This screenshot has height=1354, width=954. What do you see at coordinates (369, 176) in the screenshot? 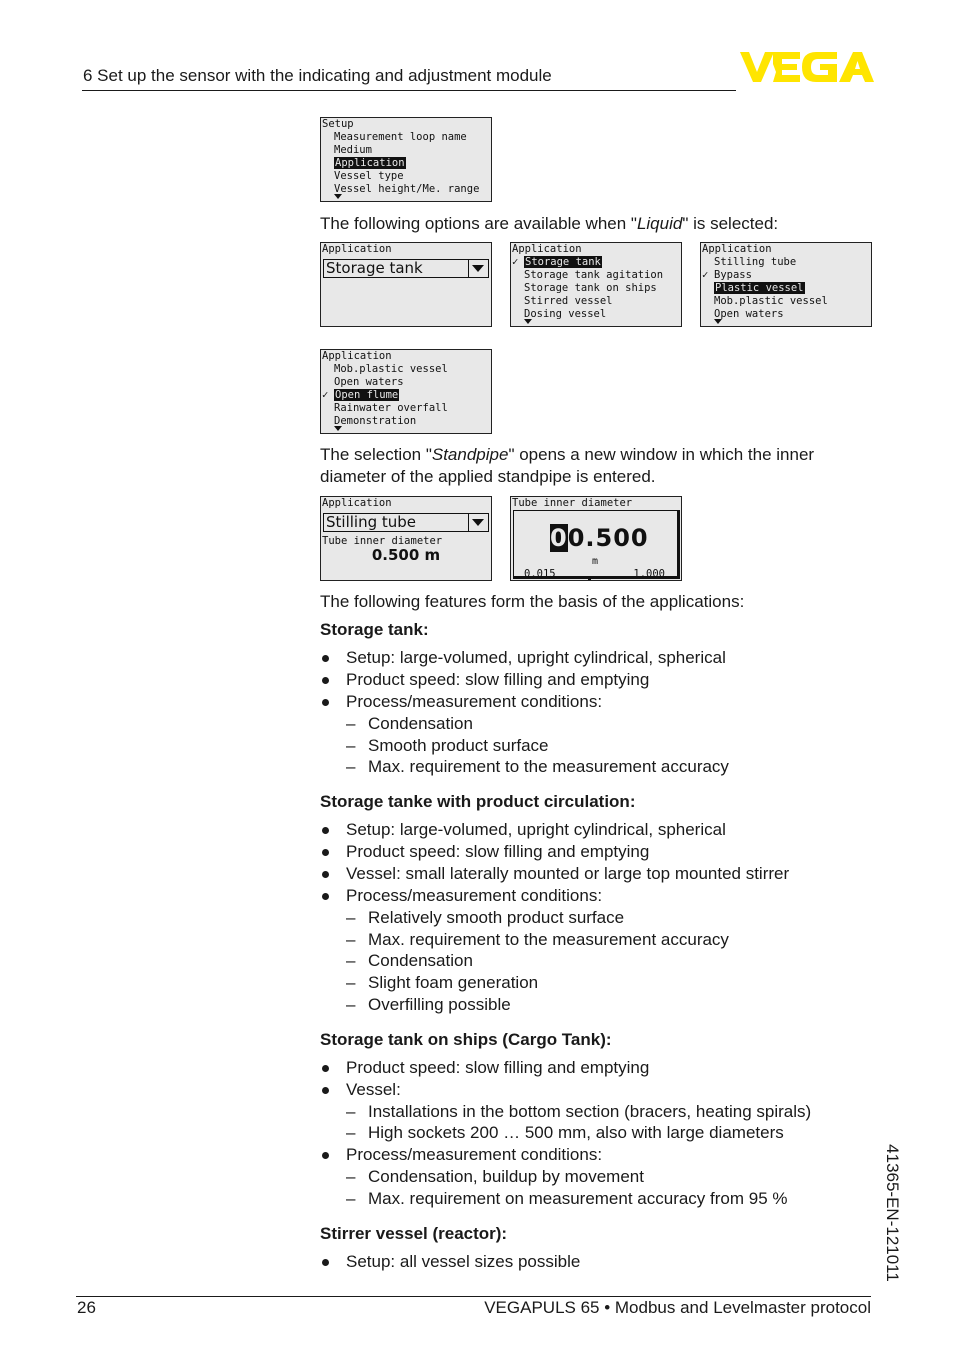
I see `menu-item: Vessel type` at bounding box center [369, 176].